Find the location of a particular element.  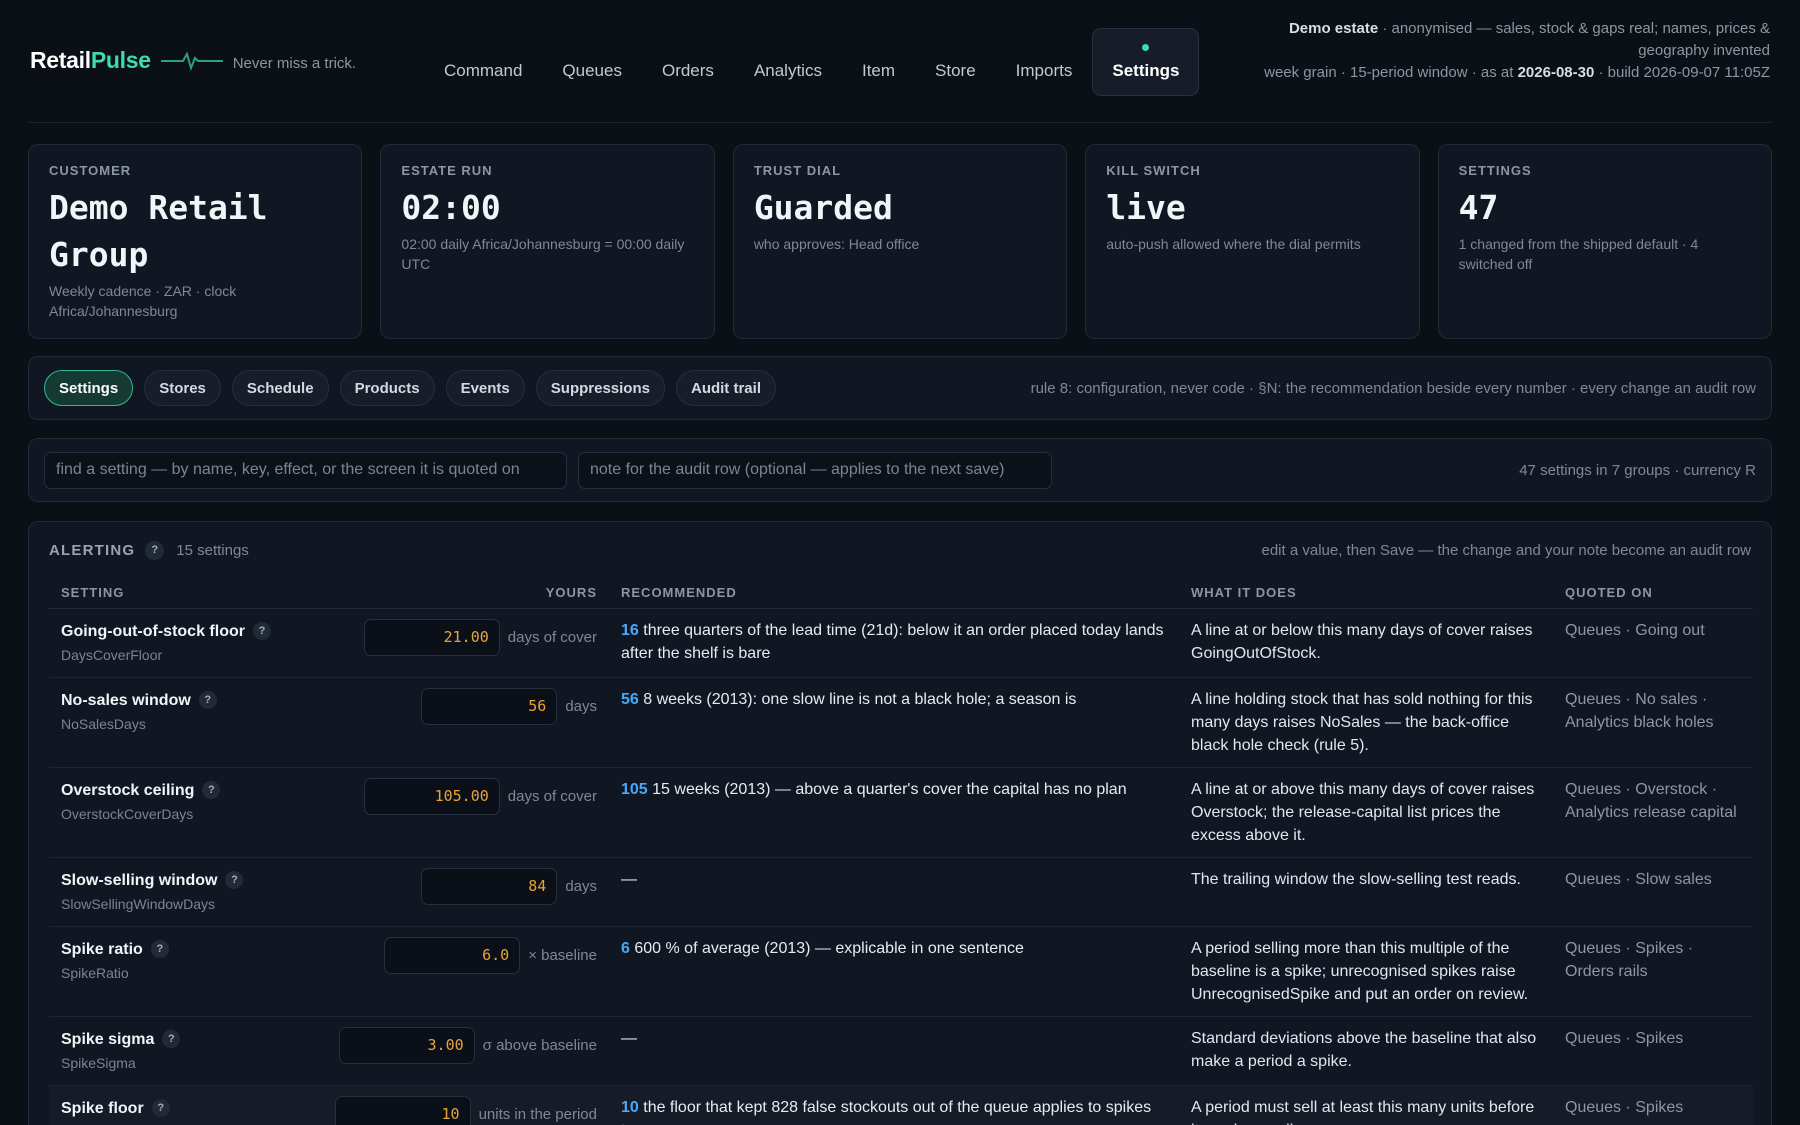

recommended-value: 10 is located at coordinates (630, 1107).